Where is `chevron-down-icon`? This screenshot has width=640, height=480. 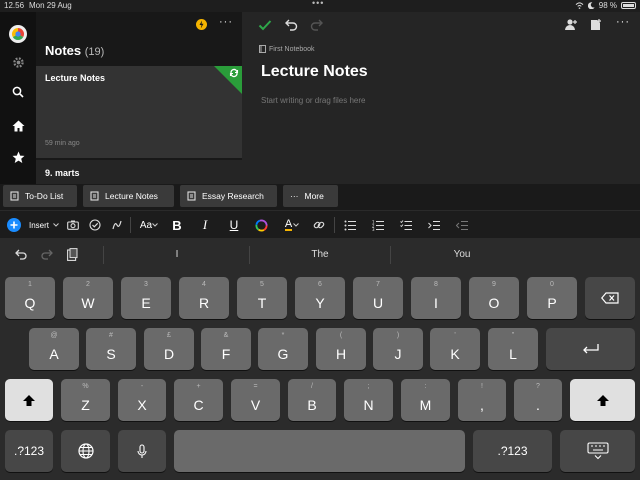 chevron-down-icon is located at coordinates (56, 225).